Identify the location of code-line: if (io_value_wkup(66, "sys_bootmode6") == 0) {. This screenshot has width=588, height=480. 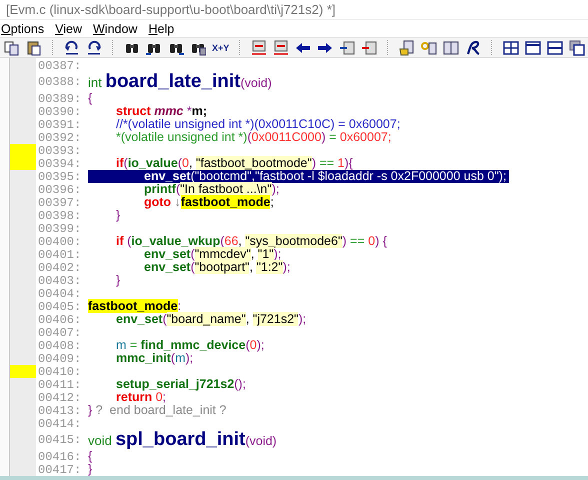
(251, 241).